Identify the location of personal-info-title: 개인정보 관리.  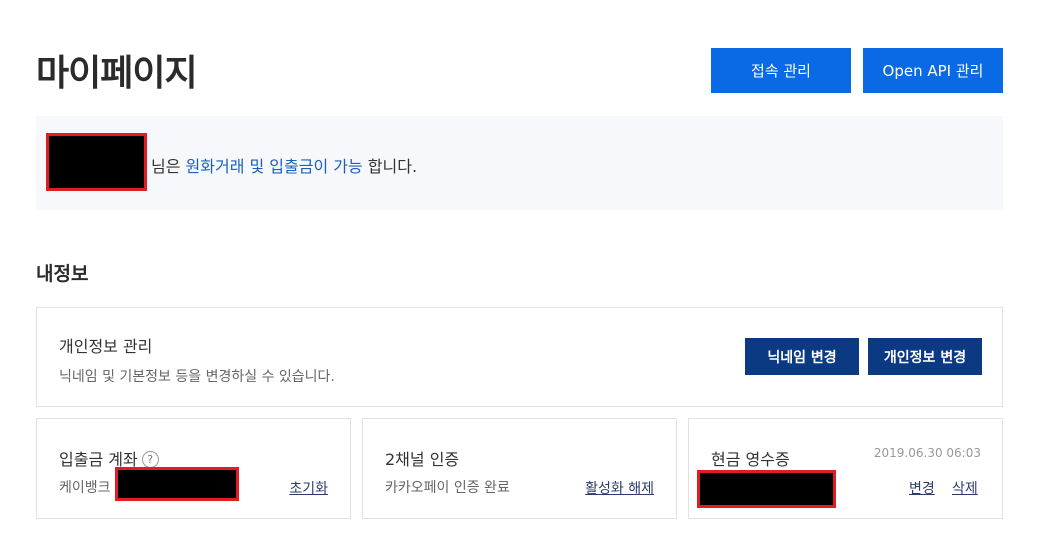
(106, 346).